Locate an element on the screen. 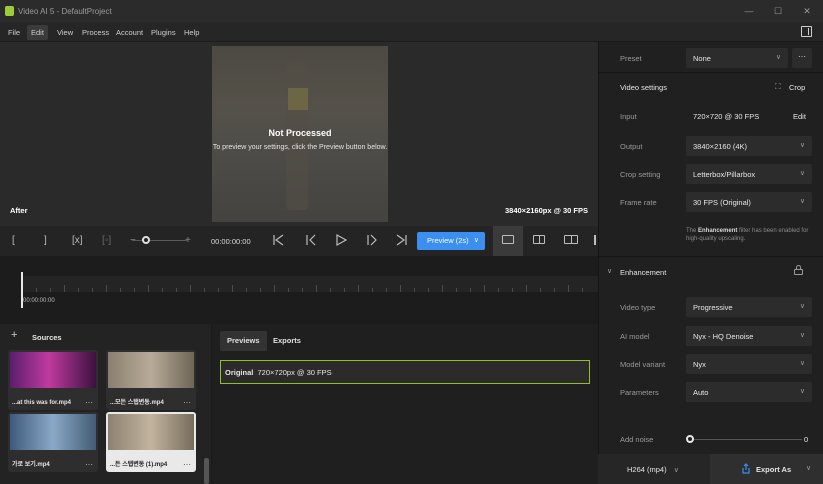  mark-out-button: ] is located at coordinates (45, 241).